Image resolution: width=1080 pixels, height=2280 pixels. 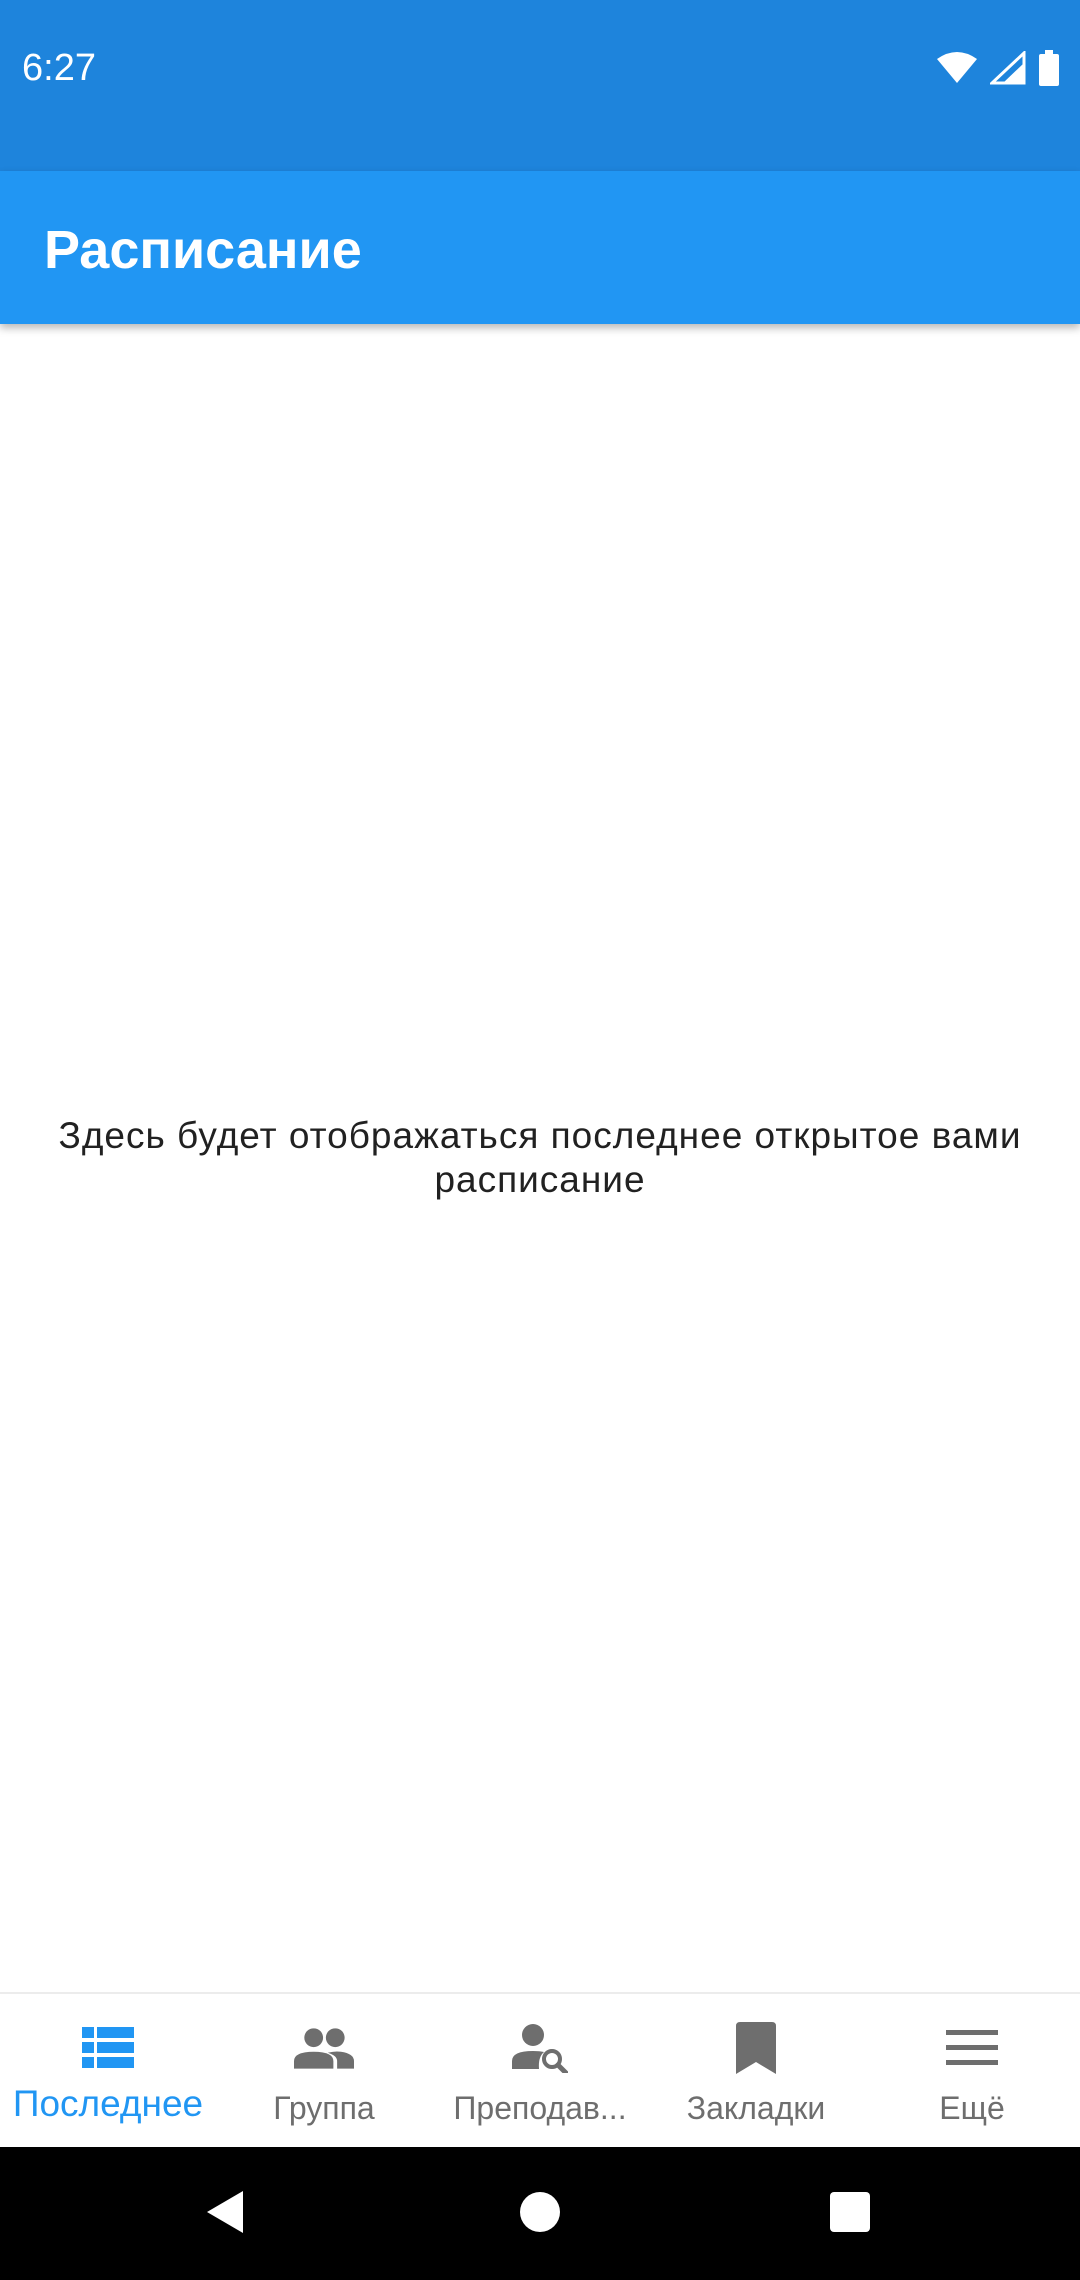 I want to click on nav-item-bookmarks: Закладки, so click(x=756, y=2070).